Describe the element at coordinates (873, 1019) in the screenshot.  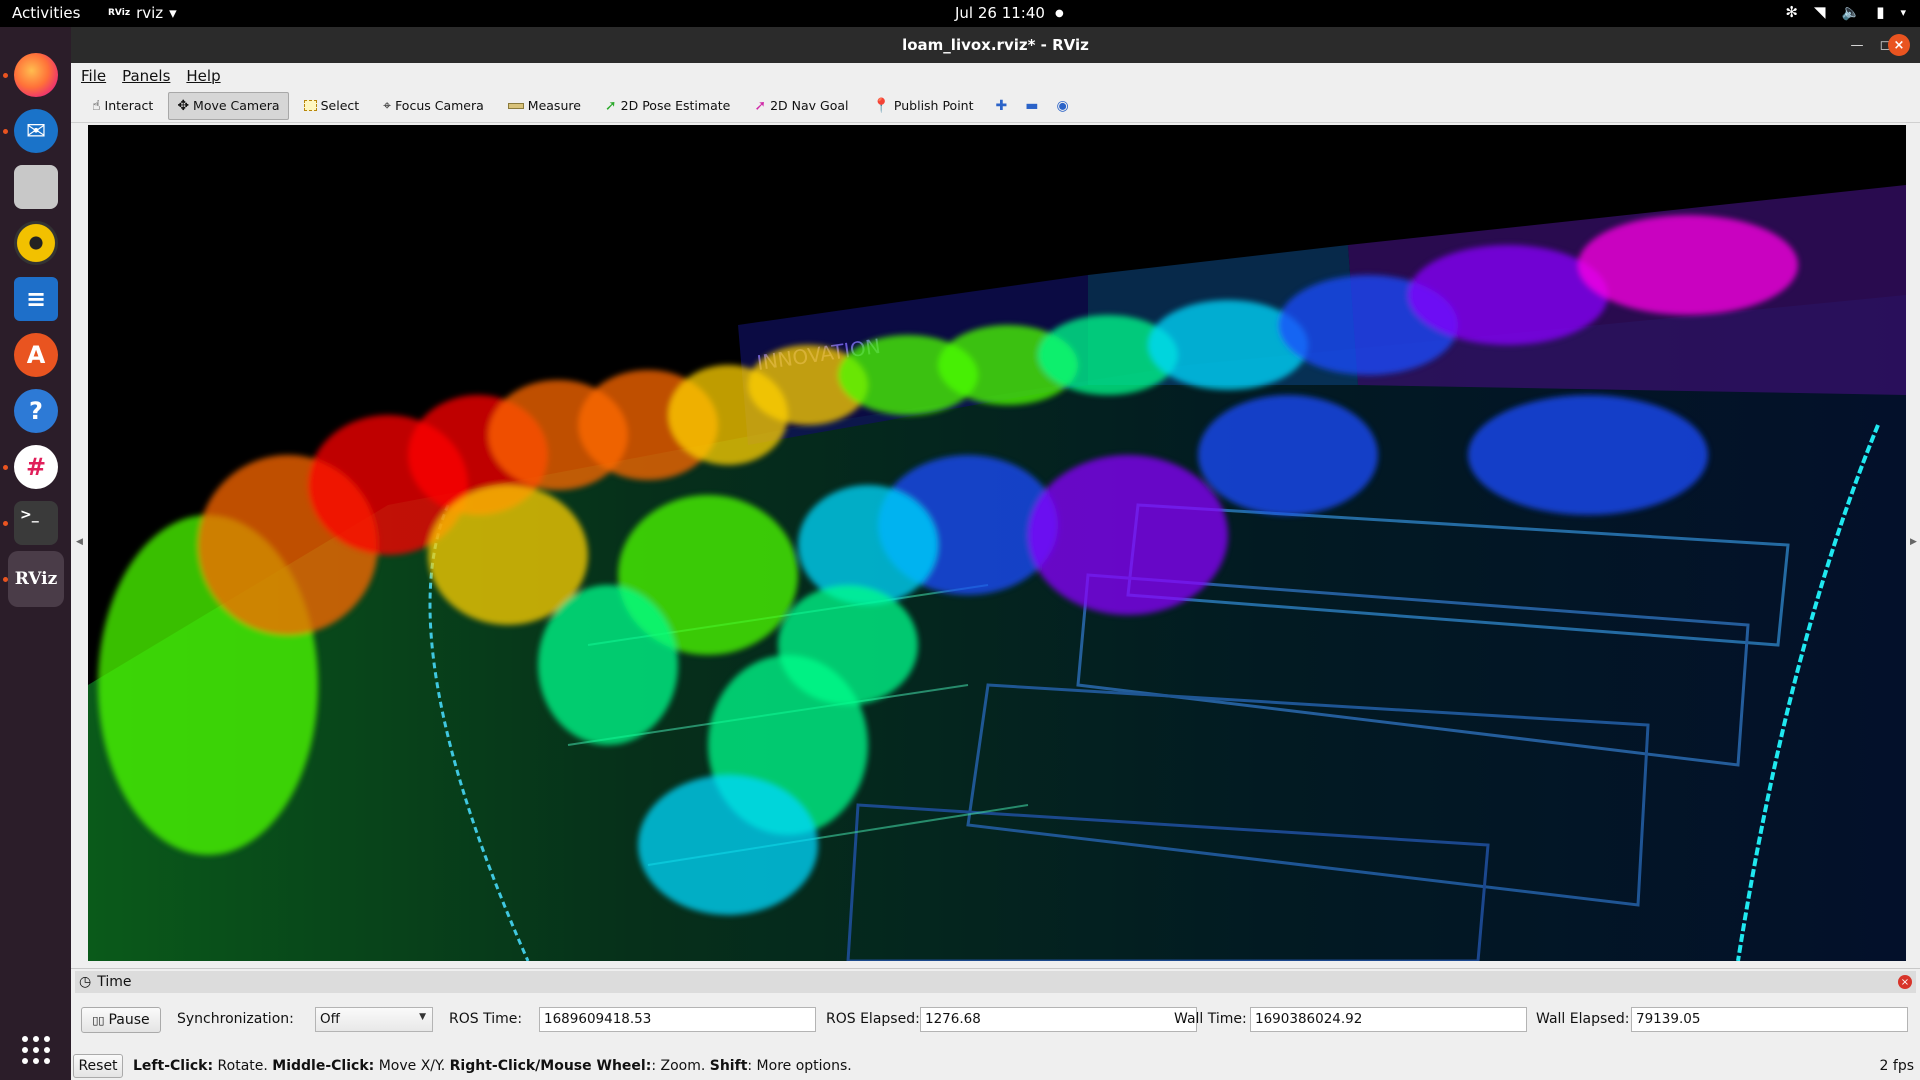
I see `ros-elapsed-label: ROS Elapsed:` at that location.